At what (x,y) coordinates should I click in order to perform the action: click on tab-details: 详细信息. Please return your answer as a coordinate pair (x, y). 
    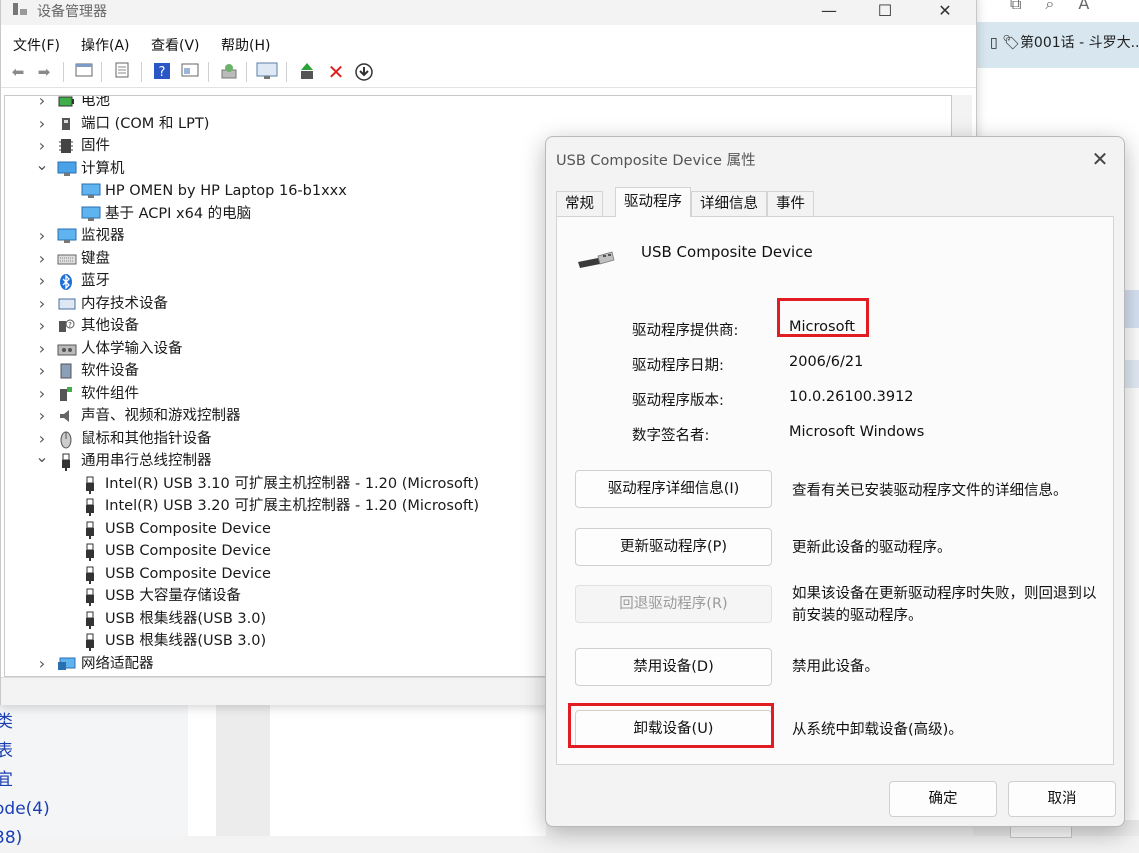
    Looking at the image, I should click on (729, 203).